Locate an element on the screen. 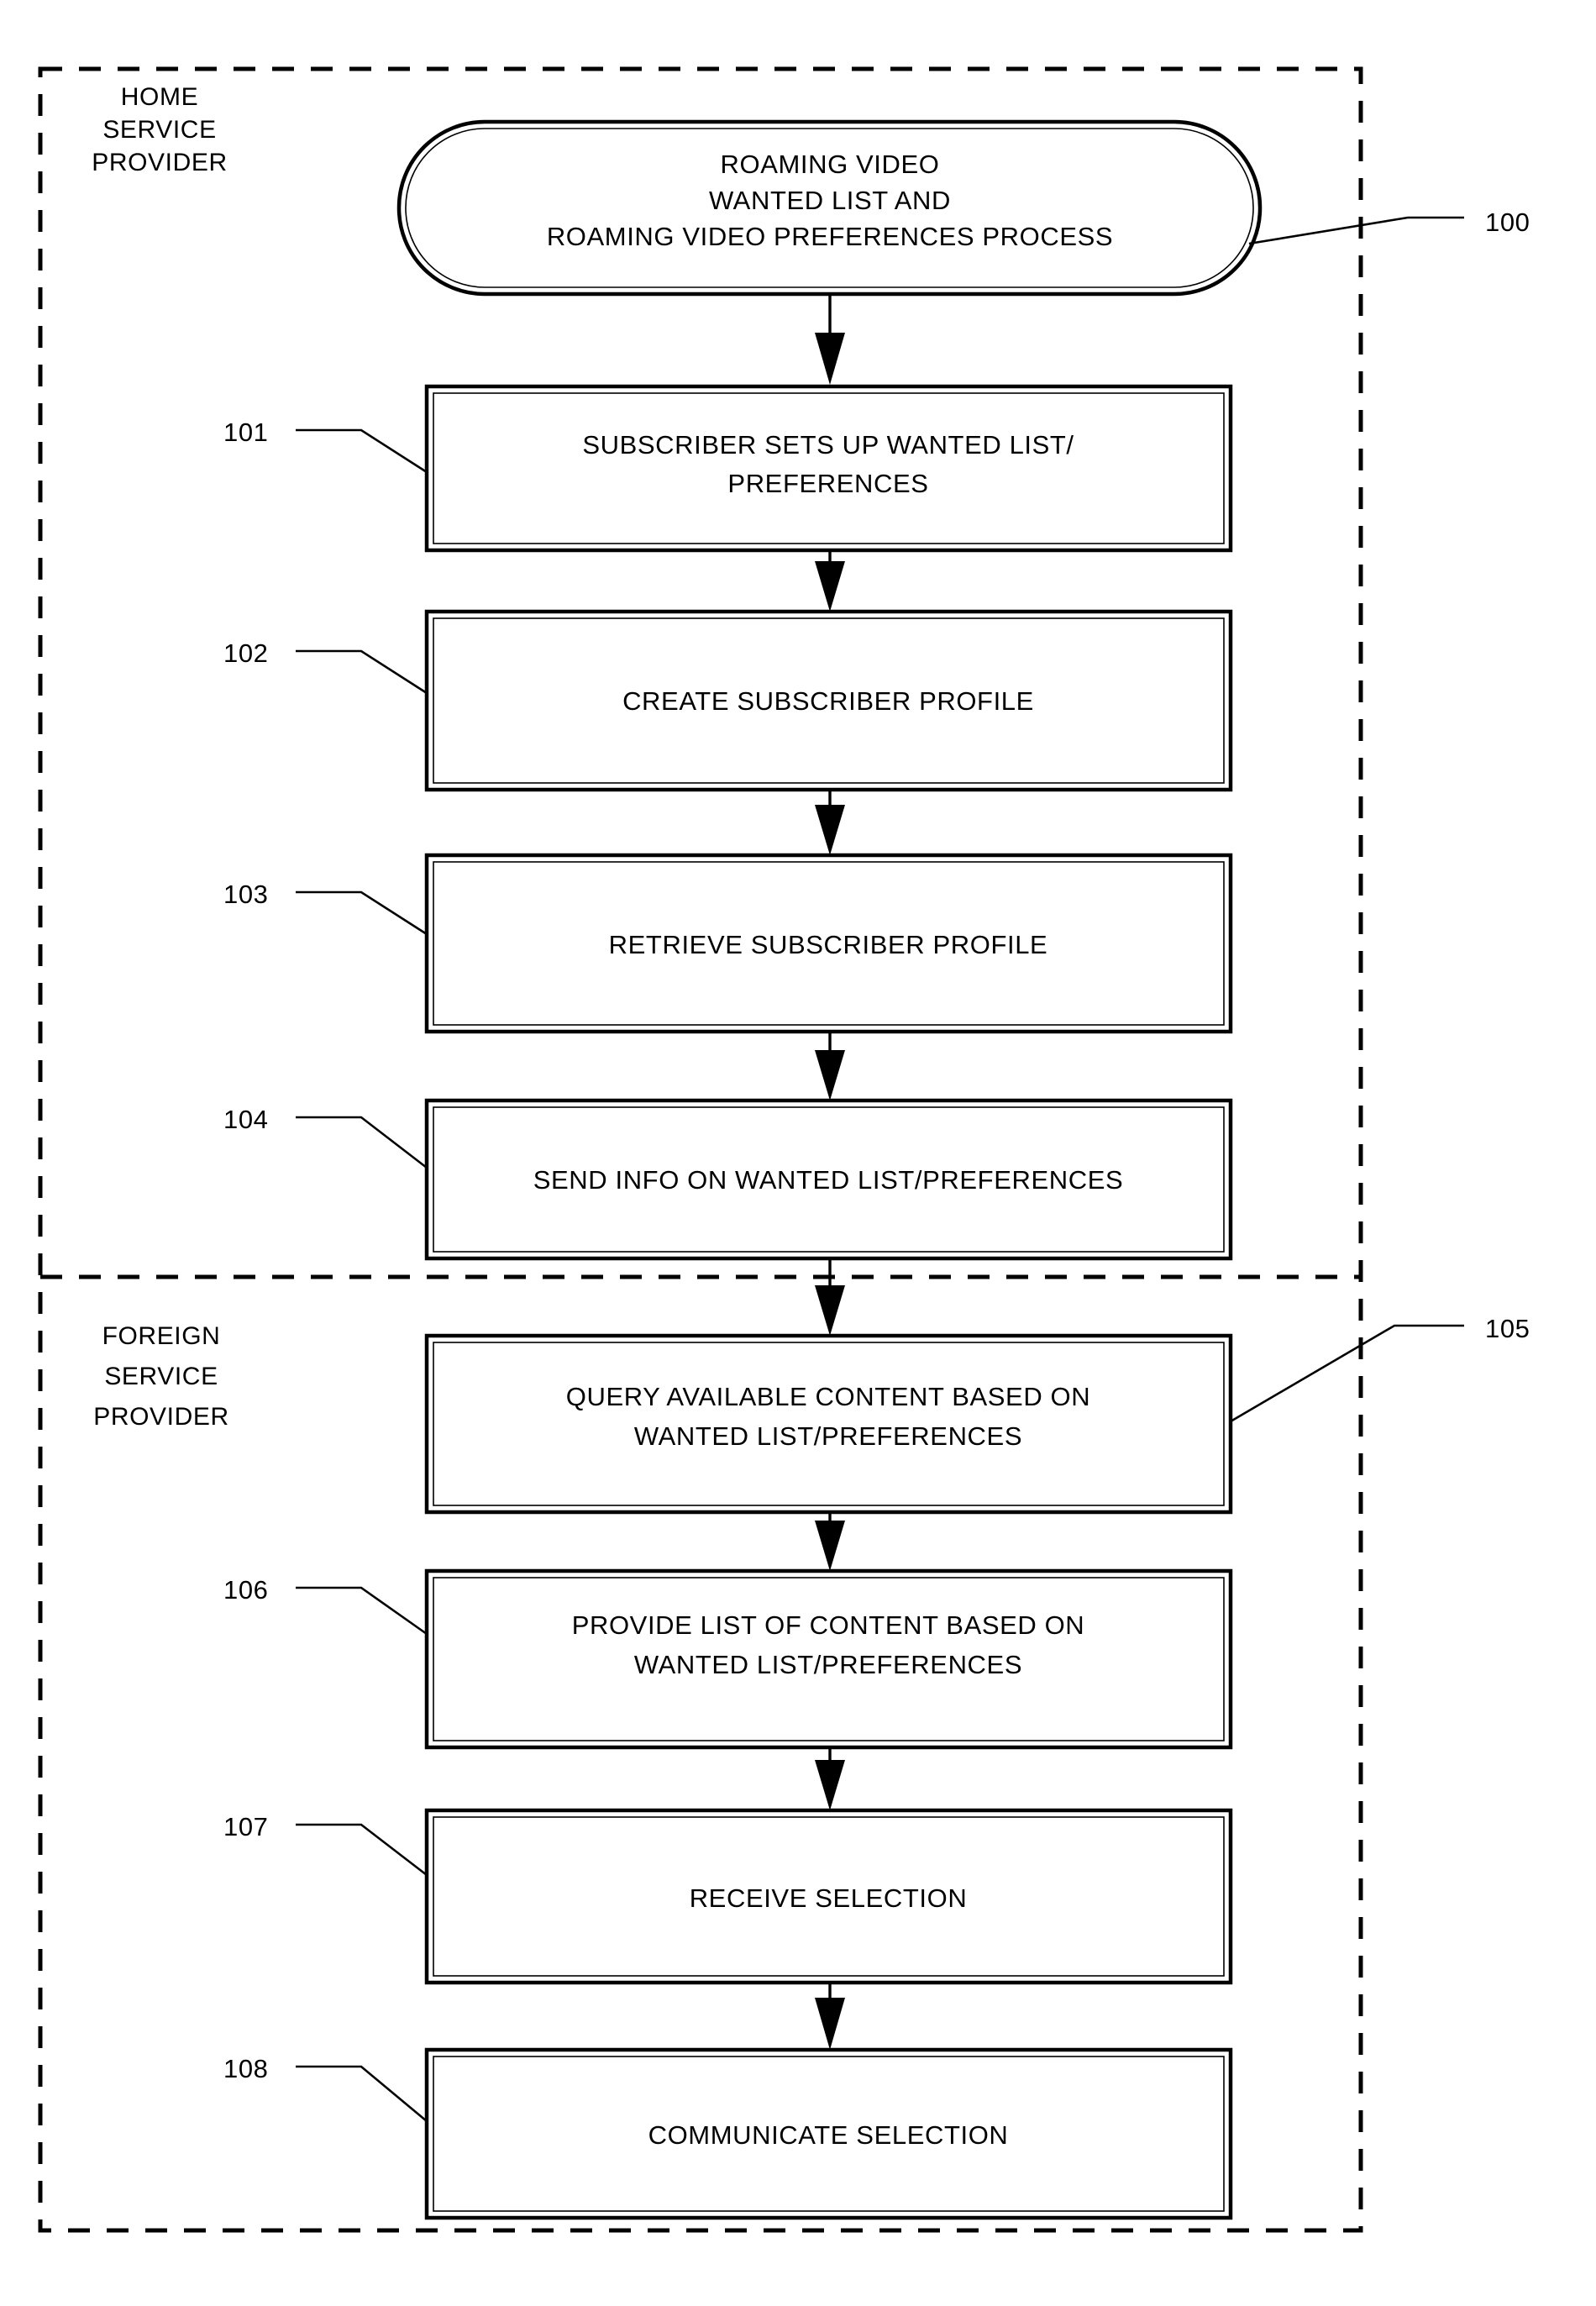  reference-number-105: 105 is located at coordinates (1507, 1328).